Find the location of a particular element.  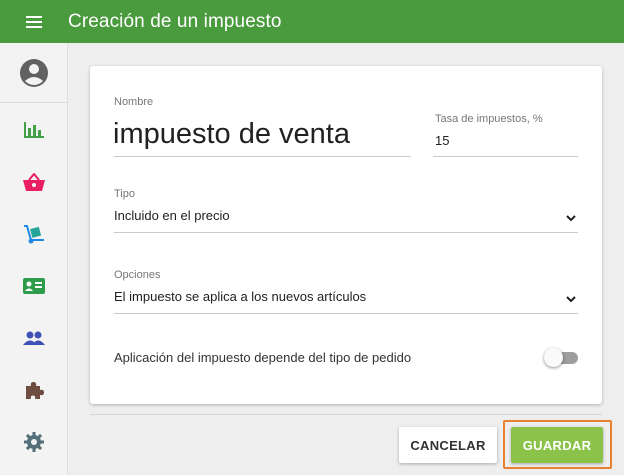

sidebar-item-customers is located at coordinates (34, 286).